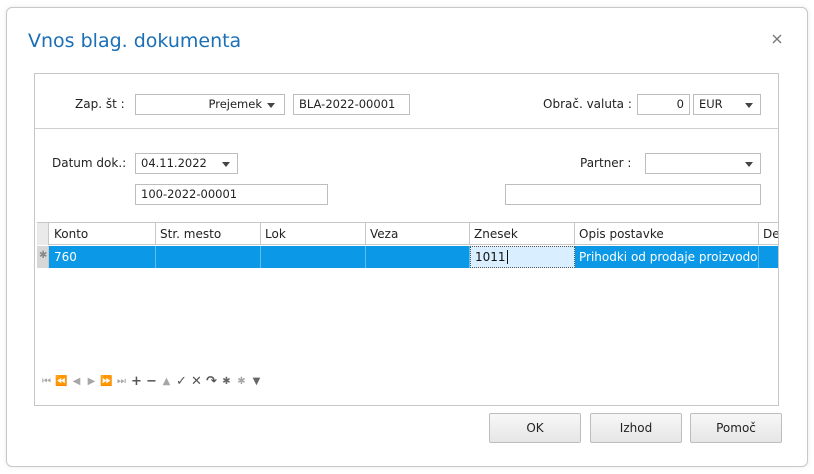 The width and height of the screenshot is (814, 474). Describe the element at coordinates (736, 428) in the screenshot. I see `pomoc-button: Pomoč` at that location.